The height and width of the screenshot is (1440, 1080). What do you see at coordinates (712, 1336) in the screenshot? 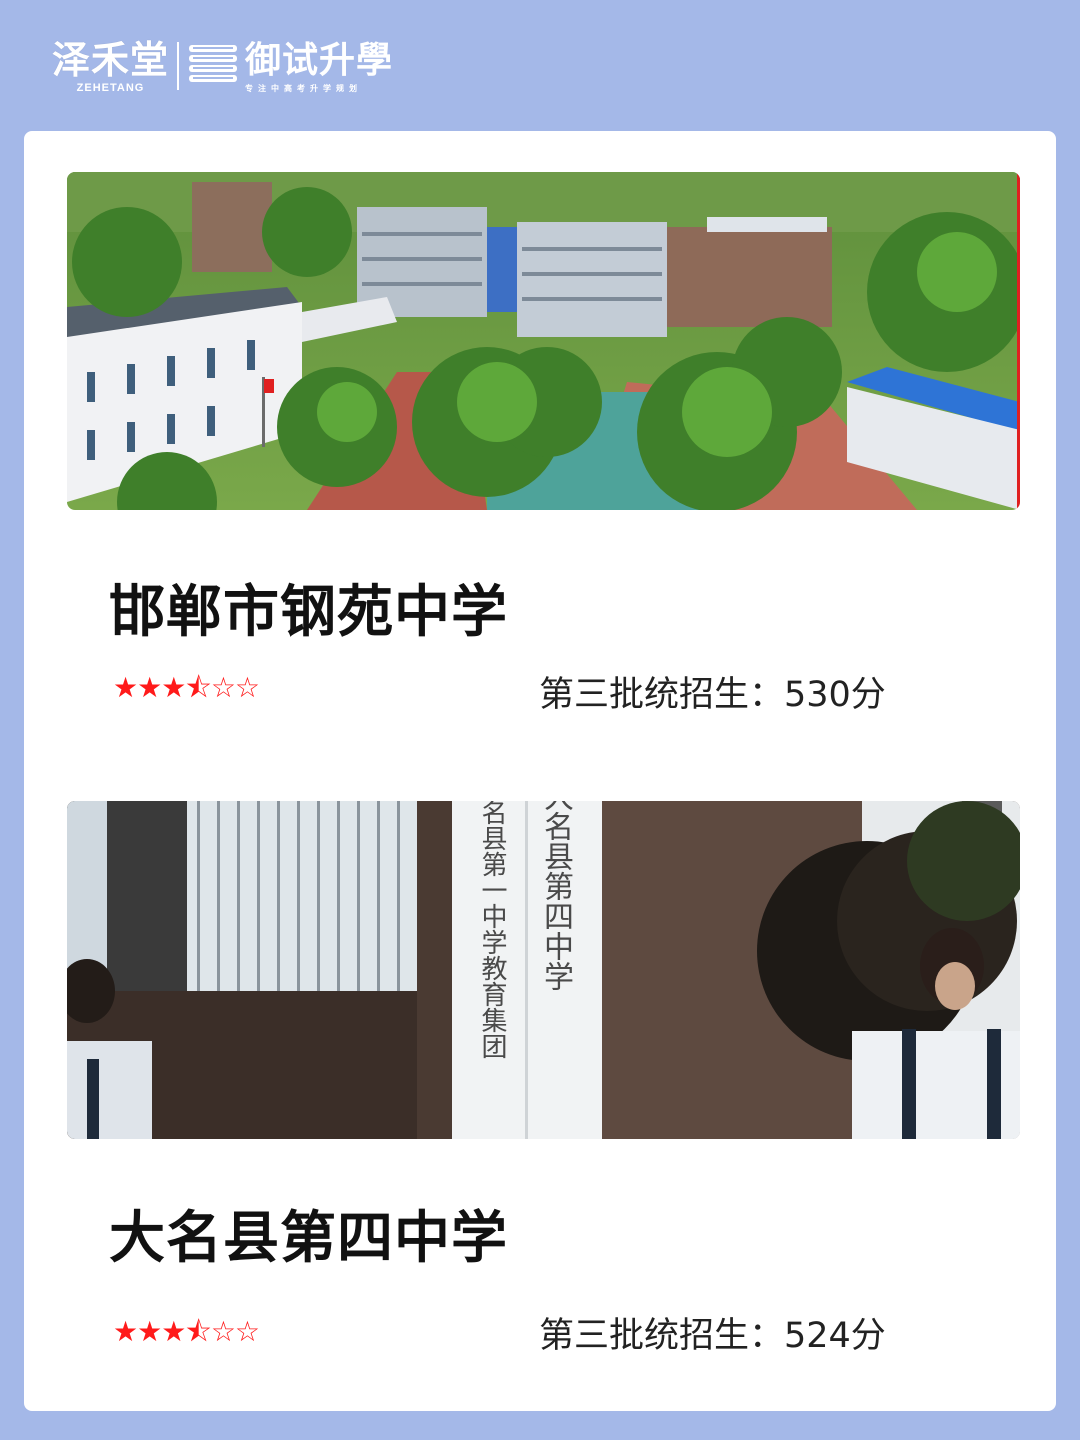
I see `admission-score: 第三批统招生：524分` at bounding box center [712, 1336].